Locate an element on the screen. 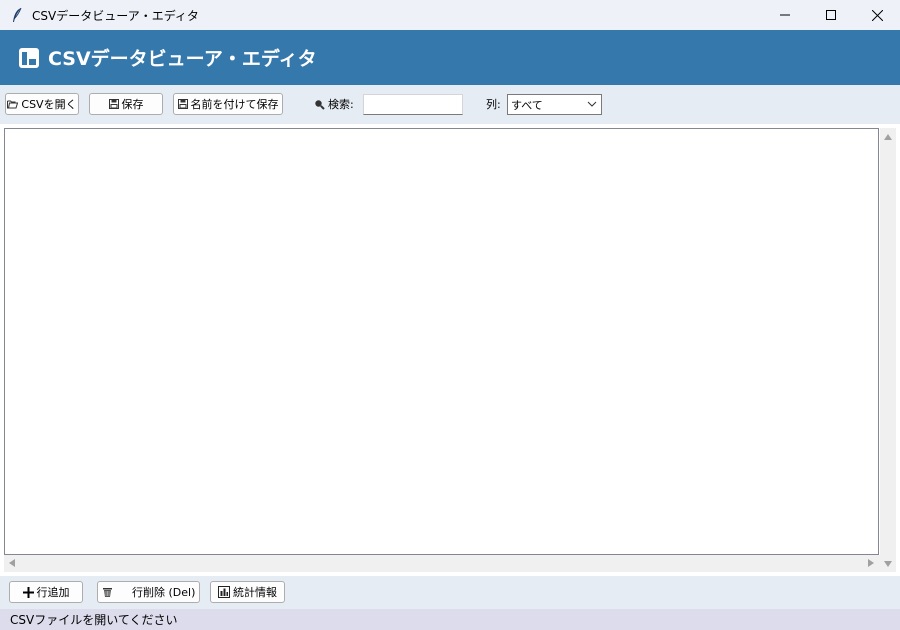  minimize-icon is located at coordinates (785, 15).